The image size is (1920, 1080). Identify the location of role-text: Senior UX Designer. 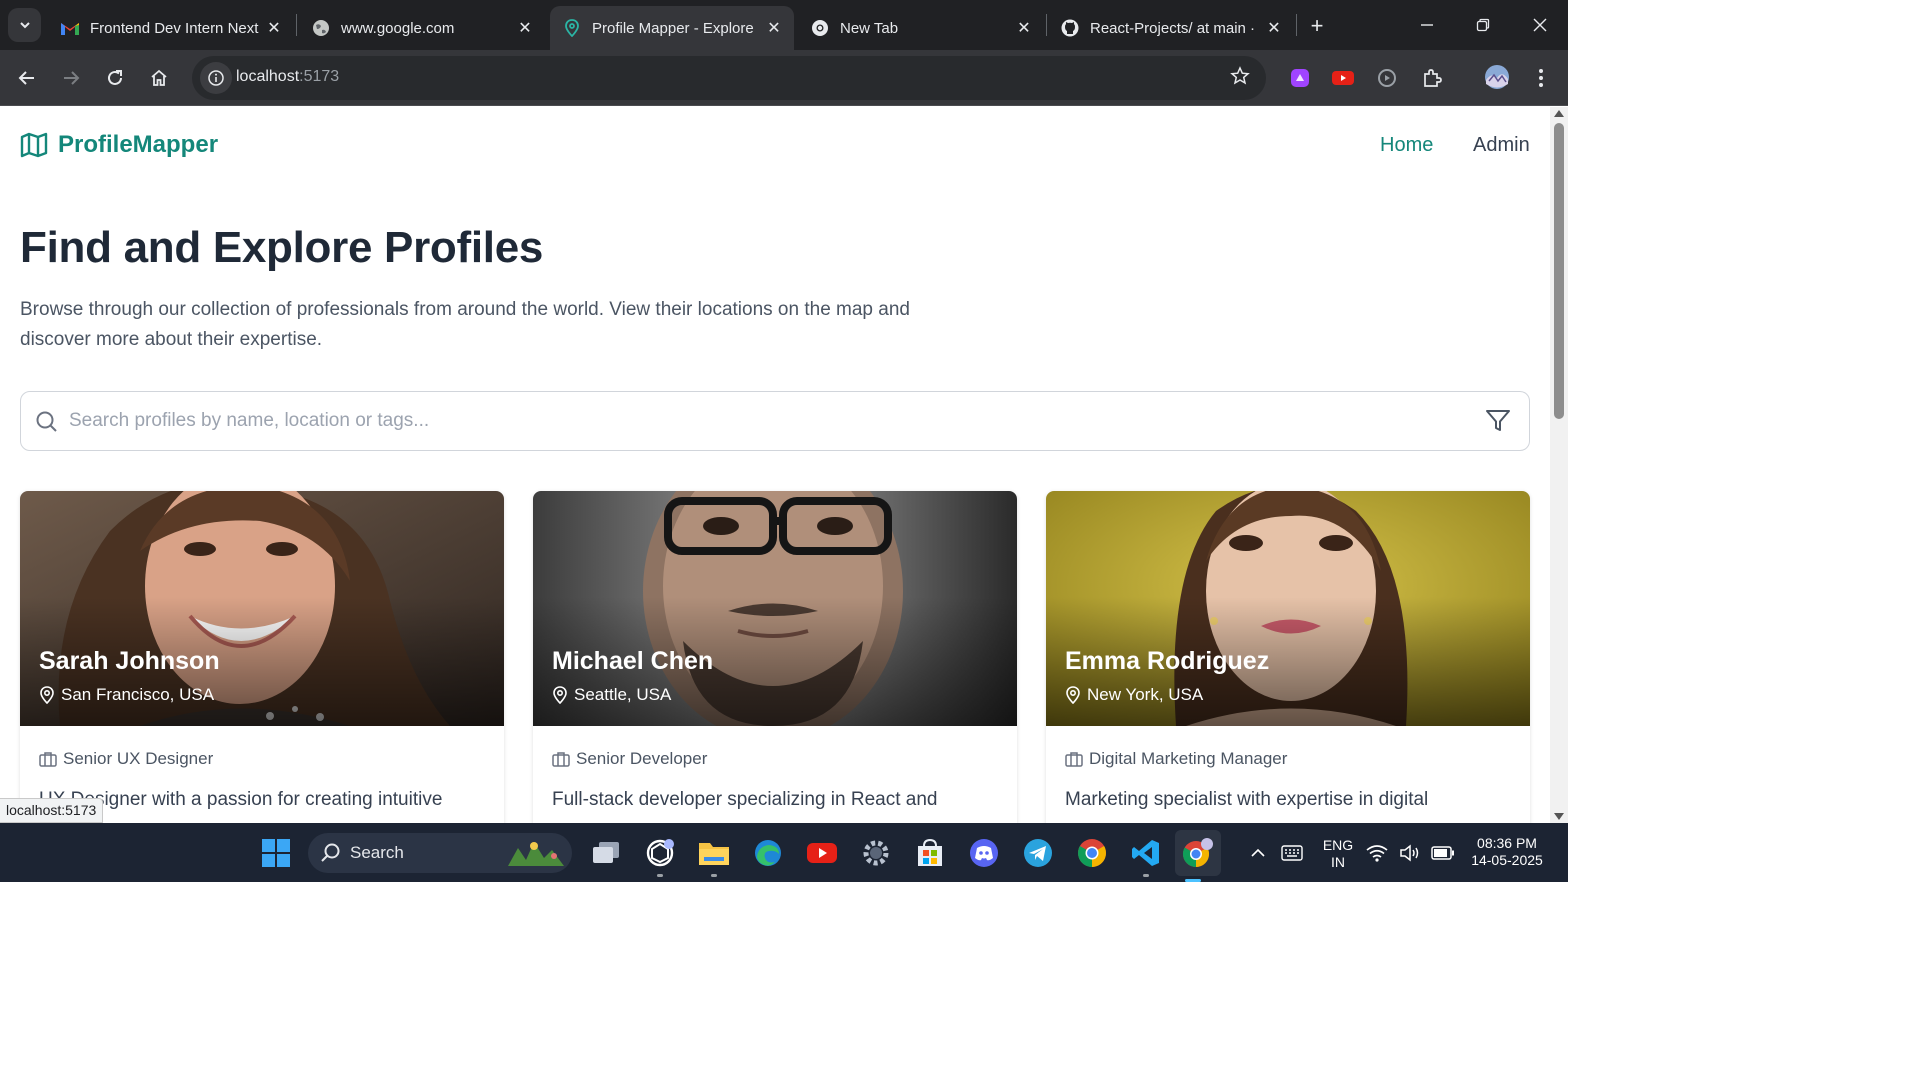
(138, 758).